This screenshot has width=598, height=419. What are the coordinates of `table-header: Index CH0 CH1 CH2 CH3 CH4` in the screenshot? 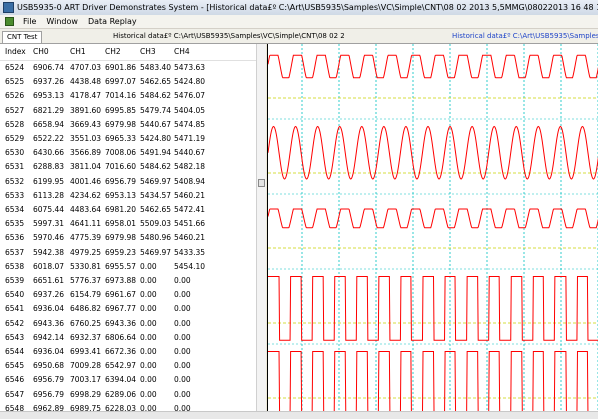 It's located at (128, 52).